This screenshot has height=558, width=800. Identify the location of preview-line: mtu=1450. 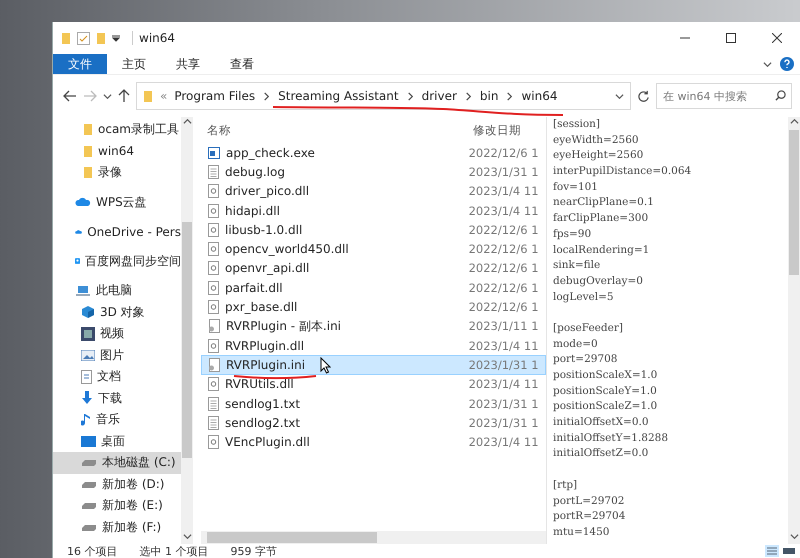
(581, 532).